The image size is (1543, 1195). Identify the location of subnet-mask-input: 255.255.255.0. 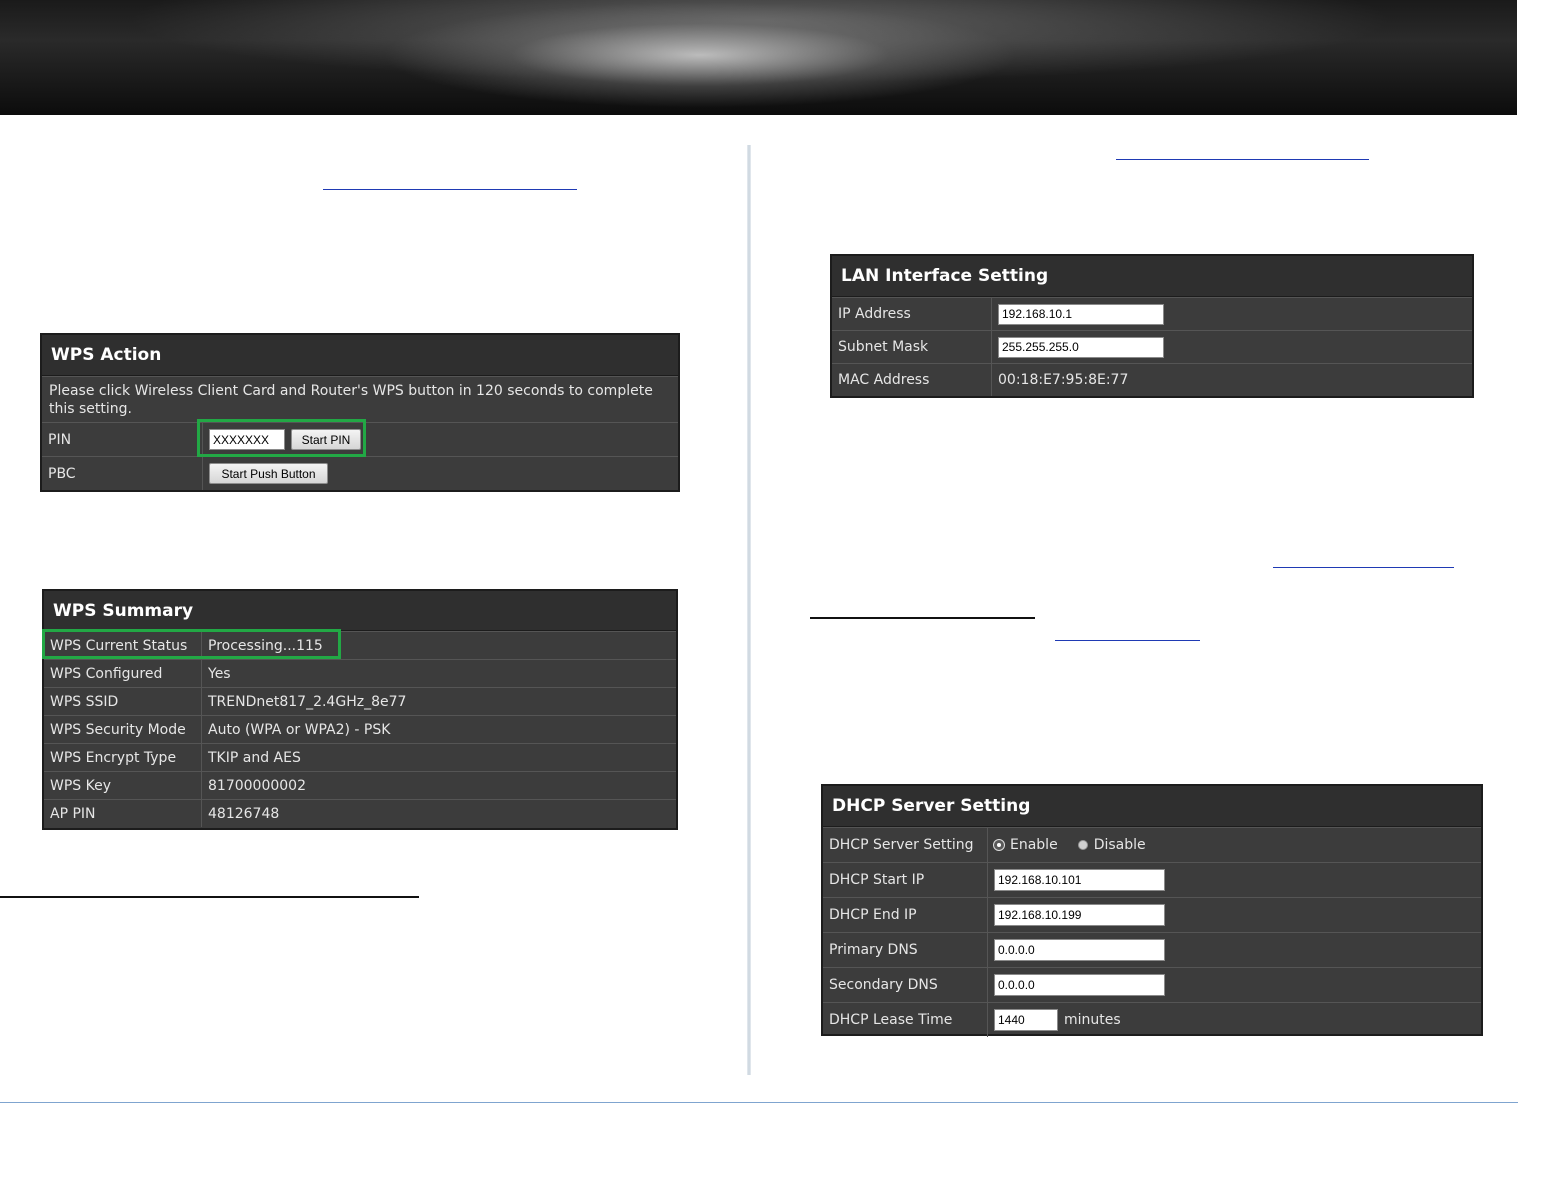
(1081, 347).